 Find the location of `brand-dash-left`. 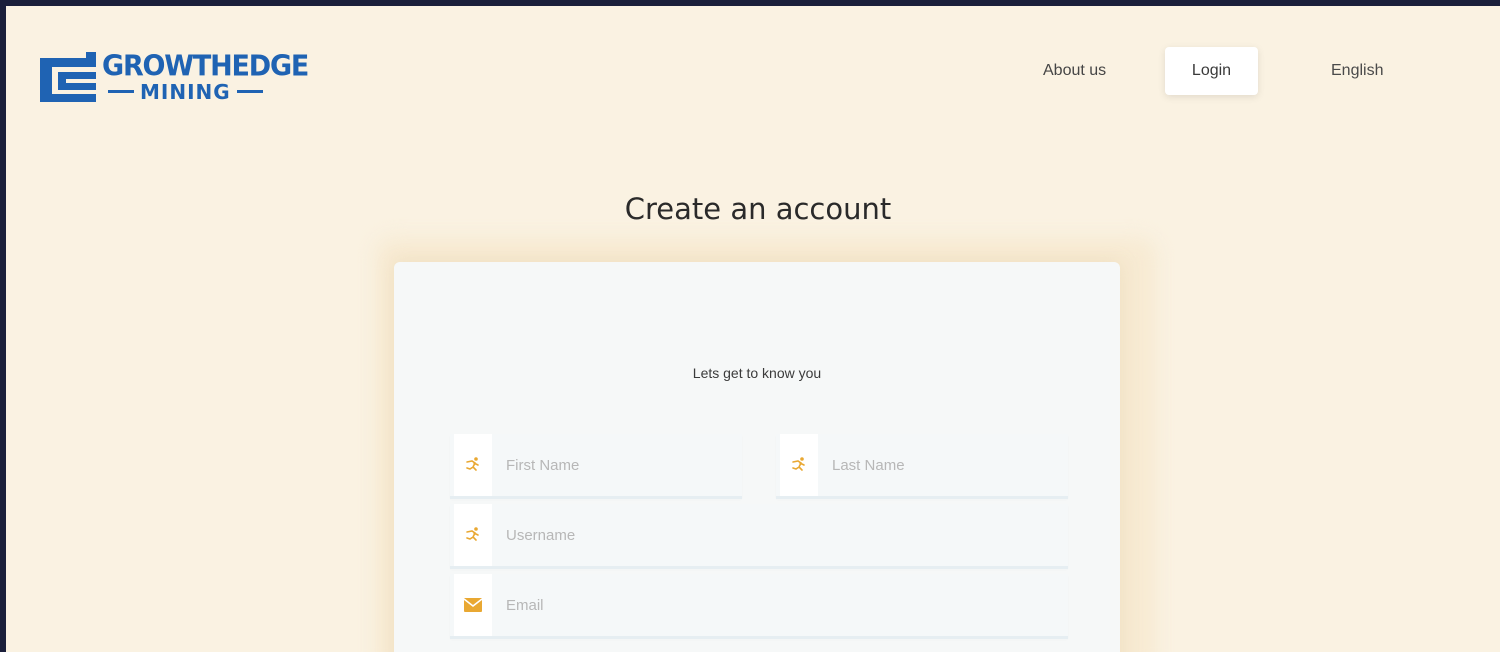

brand-dash-left is located at coordinates (121, 91).